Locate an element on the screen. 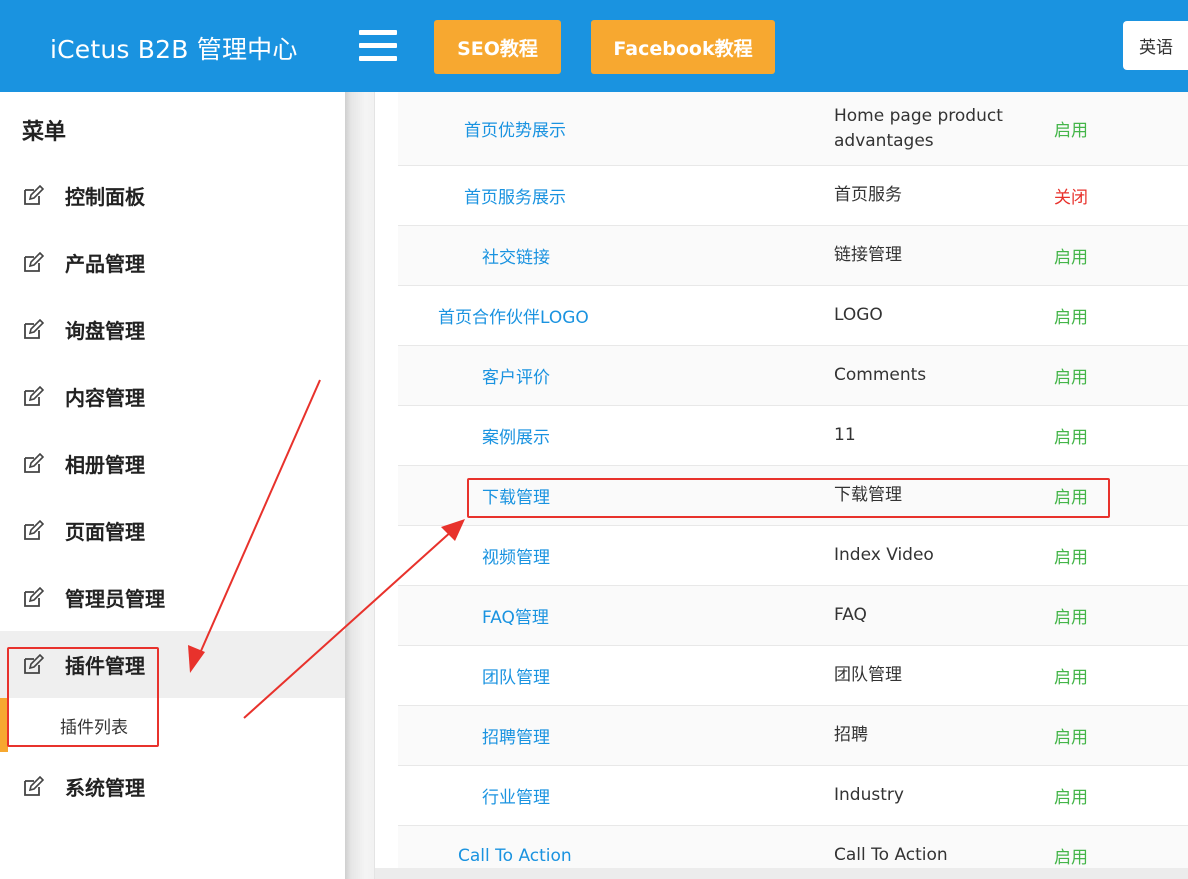 Image resolution: width=1188 pixels, height=879 pixels. sidebar-item-albums: 相册管理 is located at coordinates (172, 463).